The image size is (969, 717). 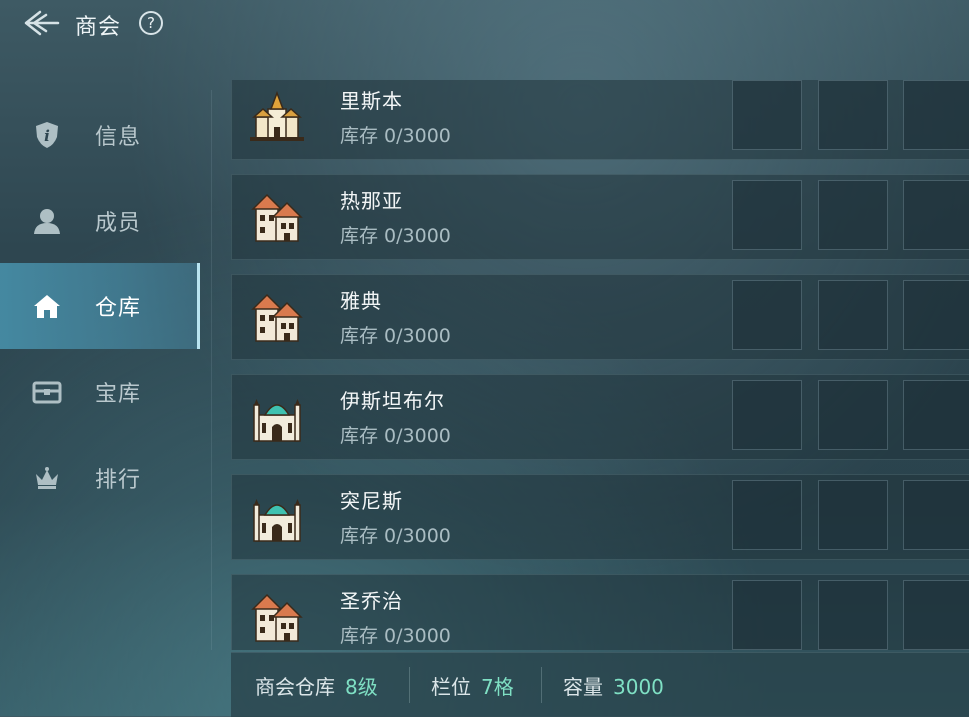 What do you see at coordinates (600, 217) in the screenshot?
I see `warehouse-row: 热那亚 库存 0/3000` at bounding box center [600, 217].